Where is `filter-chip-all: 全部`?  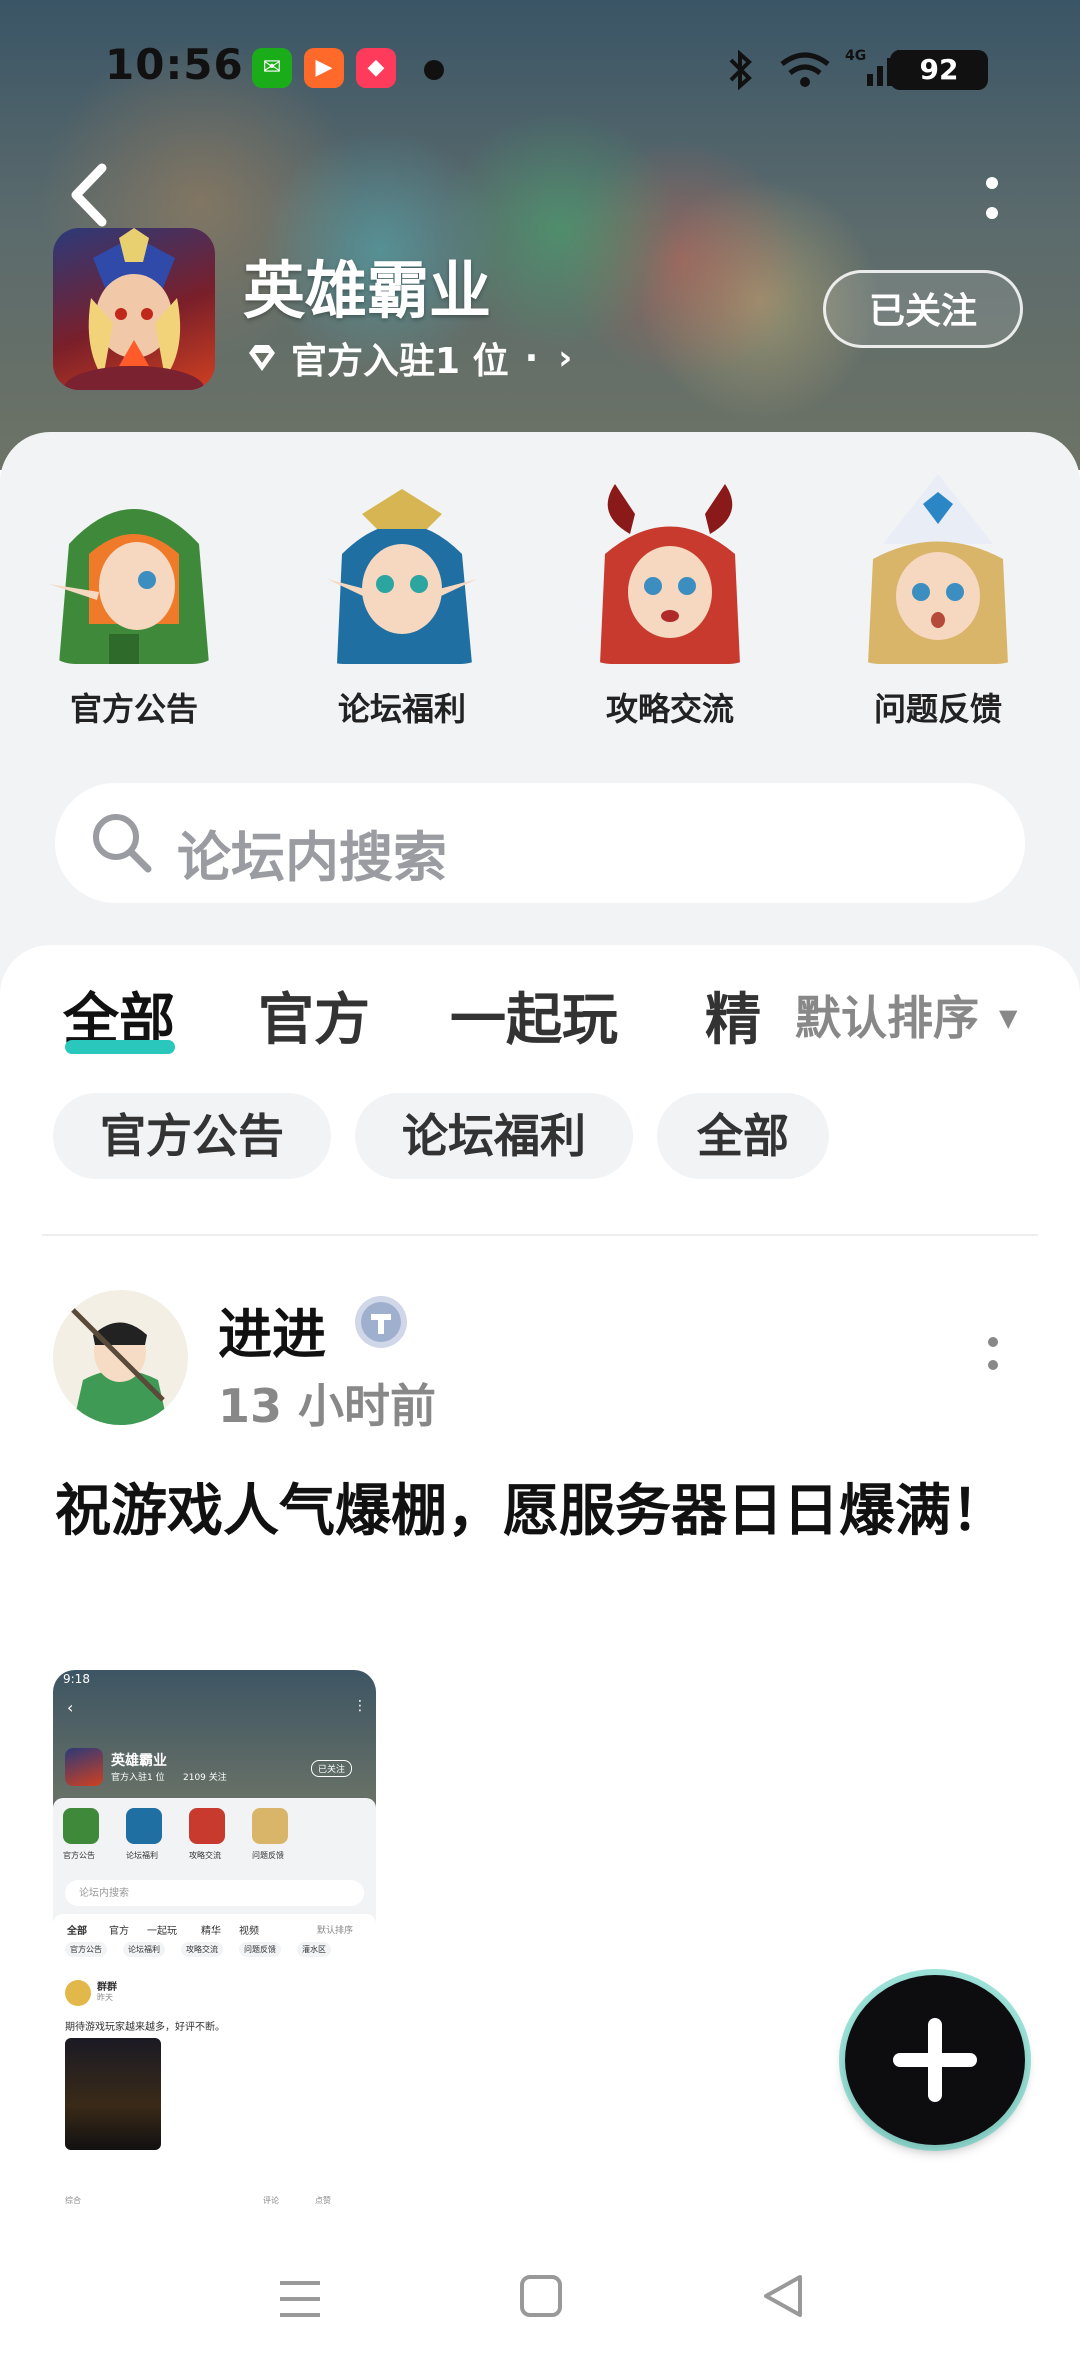 filter-chip-all: 全部 is located at coordinates (743, 1136).